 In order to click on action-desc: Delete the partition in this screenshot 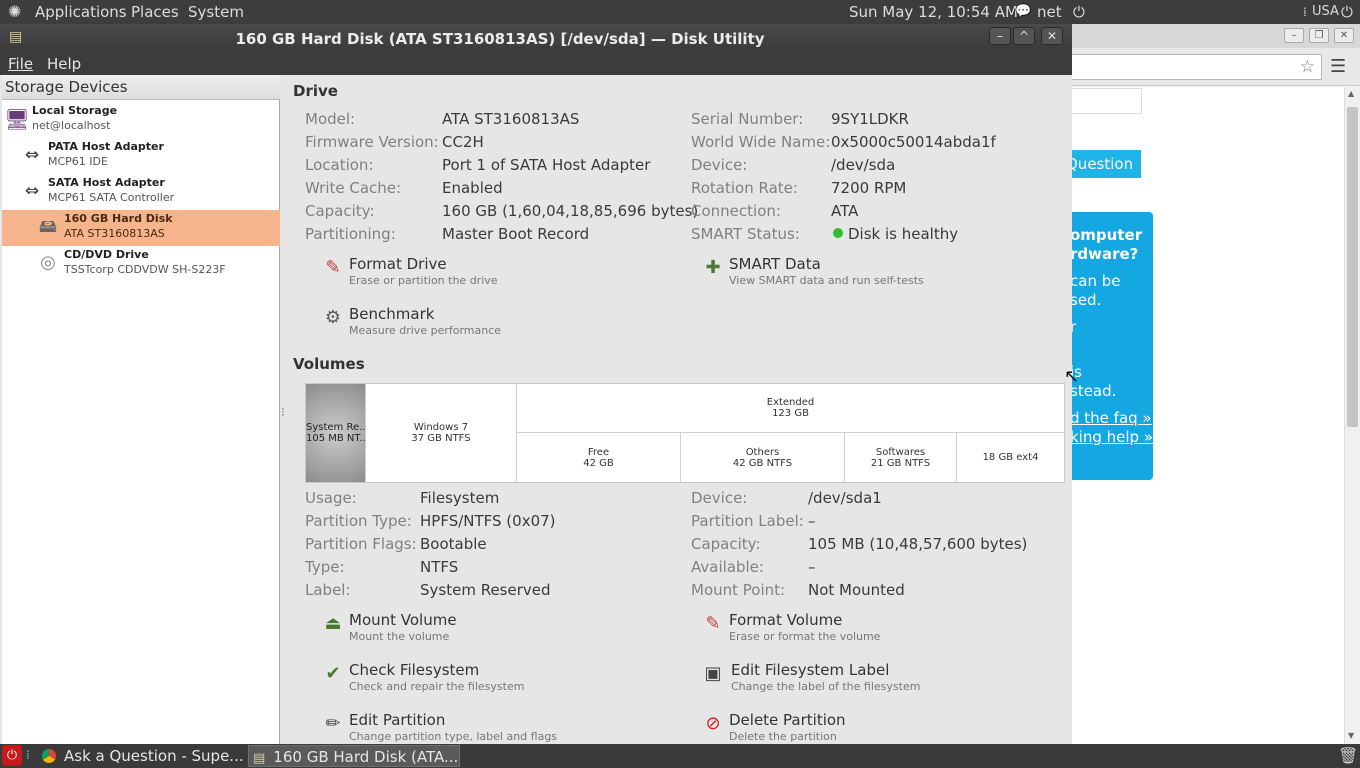, I will do `click(783, 736)`.